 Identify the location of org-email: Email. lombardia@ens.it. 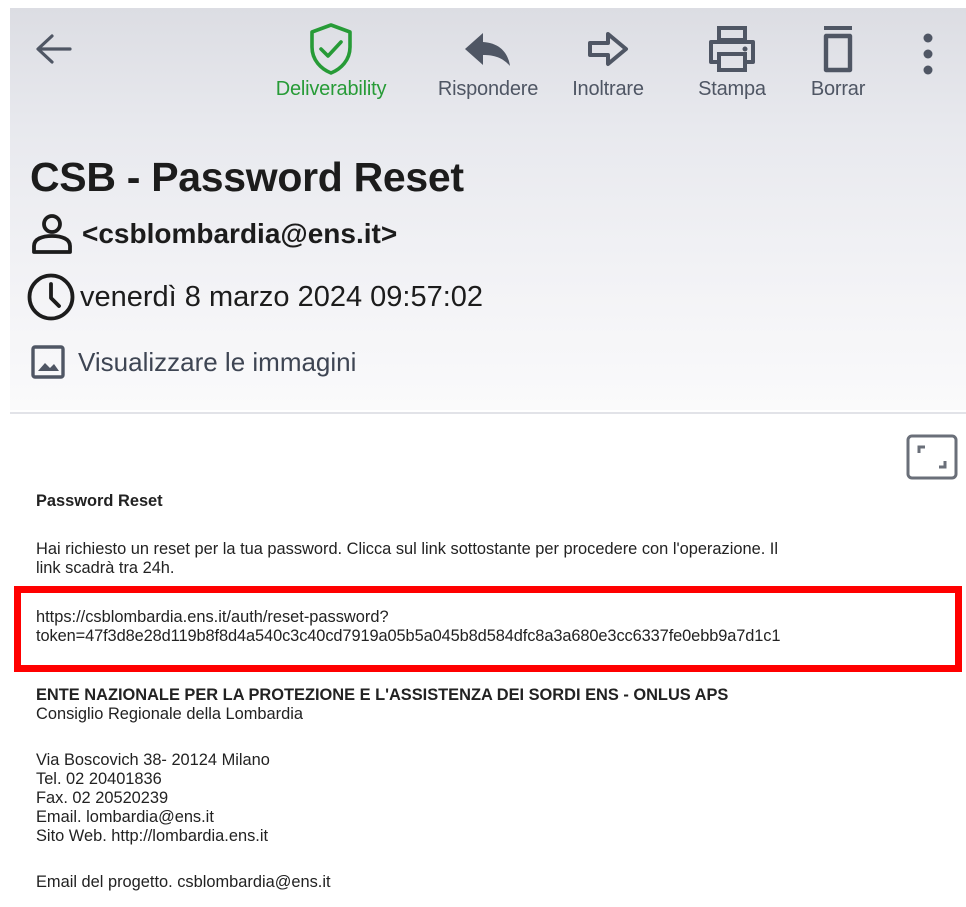
(125, 817).